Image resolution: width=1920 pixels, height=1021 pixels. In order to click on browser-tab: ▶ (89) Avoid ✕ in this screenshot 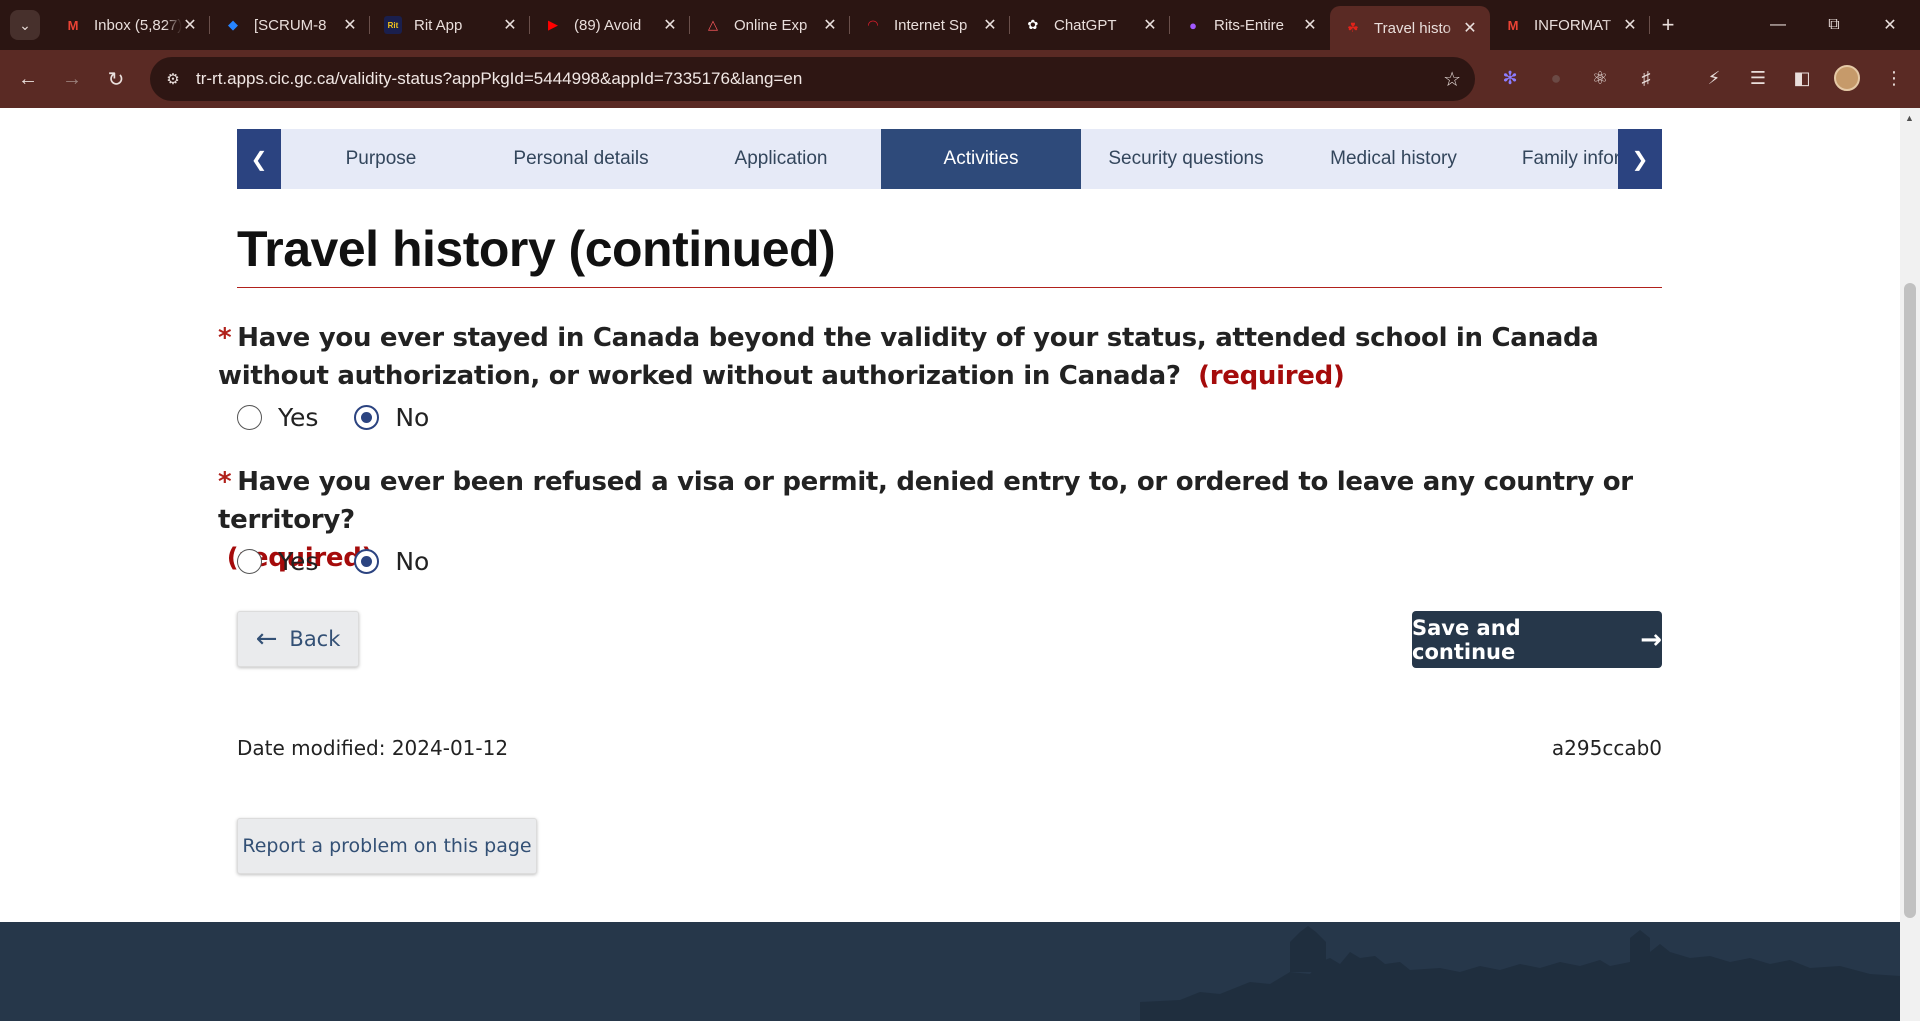, I will do `click(610, 25)`.